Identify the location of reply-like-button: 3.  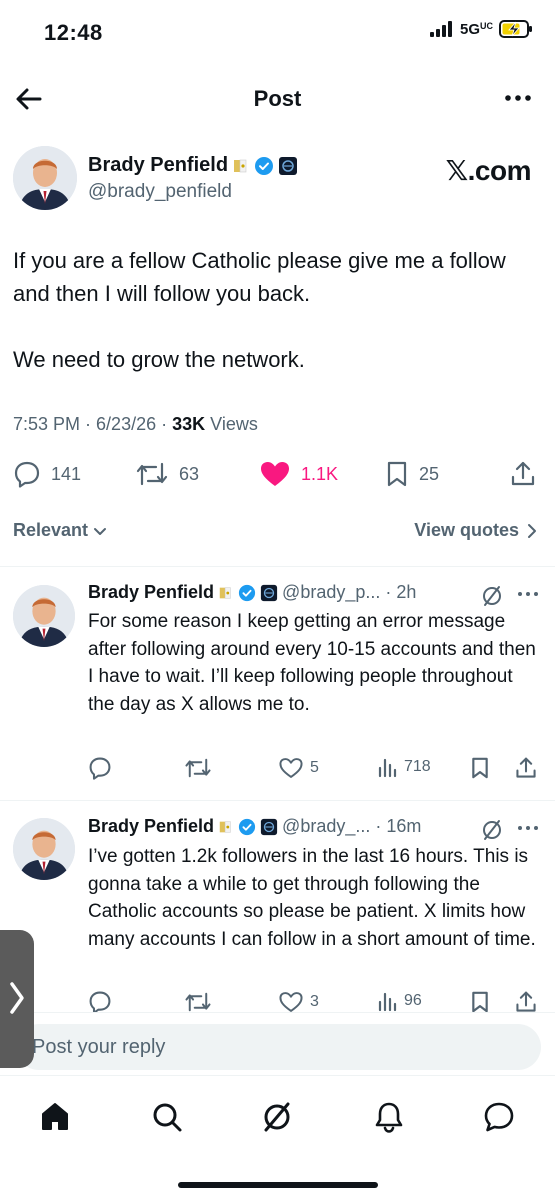
(298, 1001).